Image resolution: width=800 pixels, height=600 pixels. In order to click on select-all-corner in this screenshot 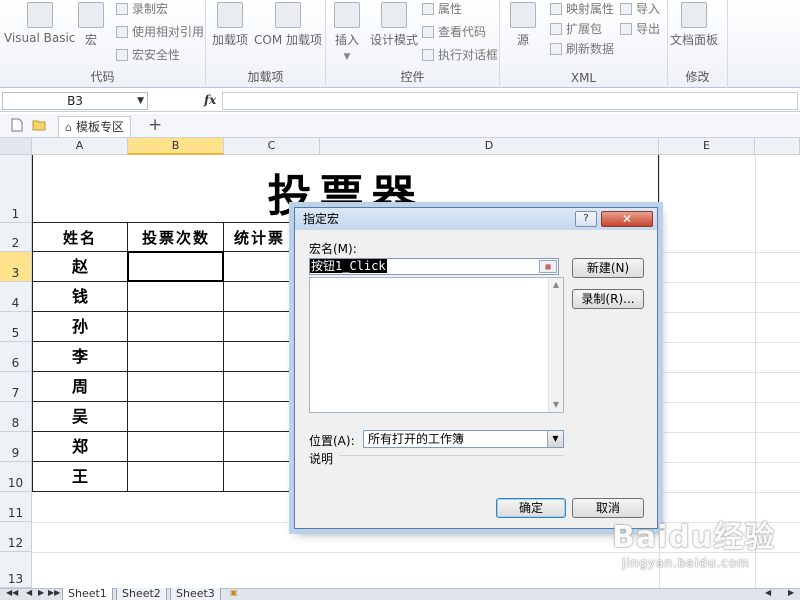, I will do `click(16, 146)`.